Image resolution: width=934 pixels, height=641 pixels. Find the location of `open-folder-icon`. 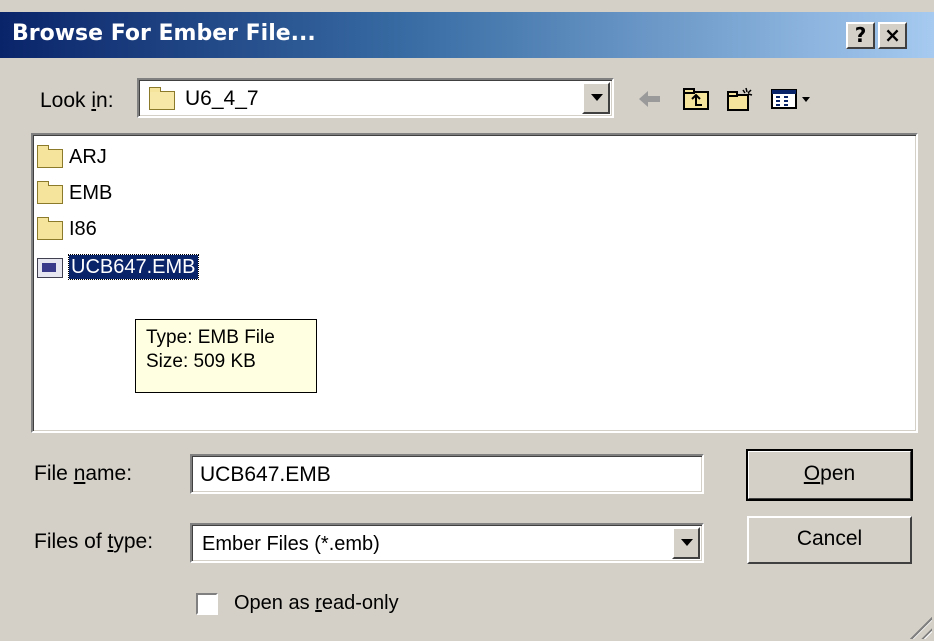

open-folder-icon is located at coordinates (162, 98).